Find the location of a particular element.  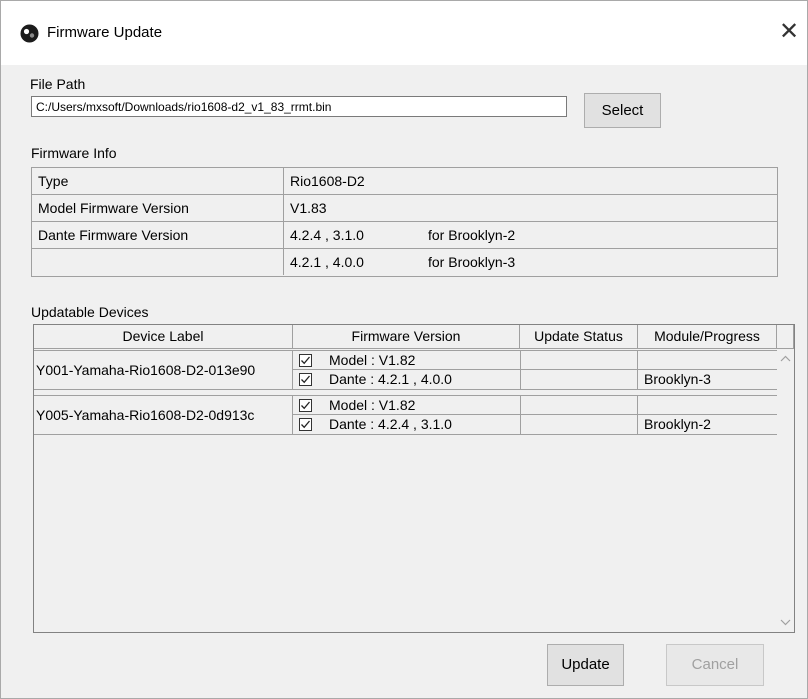

info-value: Rio1608-D2 is located at coordinates (327, 181).